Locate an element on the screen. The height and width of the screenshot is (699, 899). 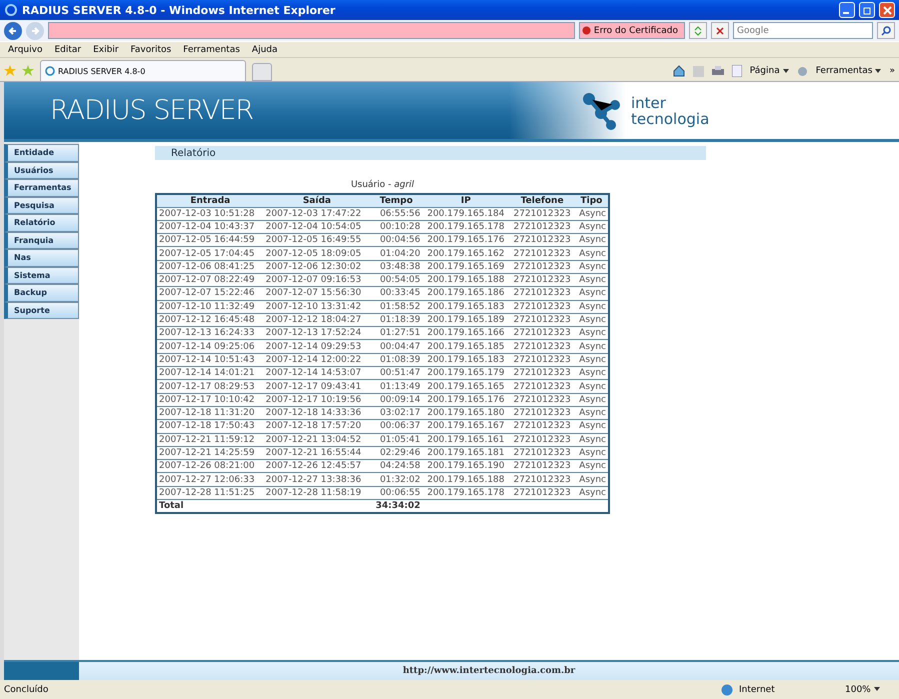
refresh-button is located at coordinates (698, 30).